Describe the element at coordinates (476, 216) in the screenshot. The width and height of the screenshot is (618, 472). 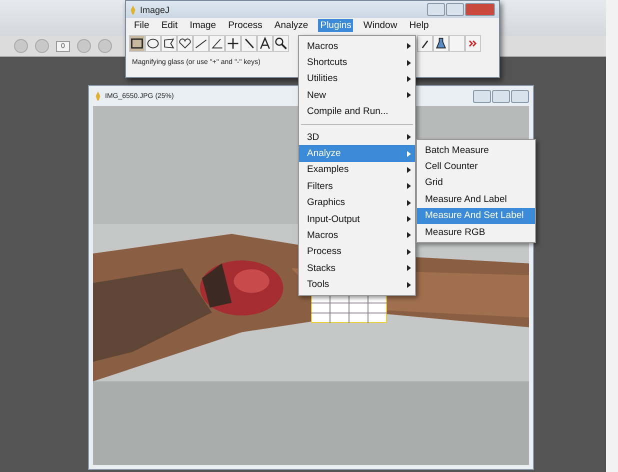
I see `menu-item: Measure And Set Label` at that location.